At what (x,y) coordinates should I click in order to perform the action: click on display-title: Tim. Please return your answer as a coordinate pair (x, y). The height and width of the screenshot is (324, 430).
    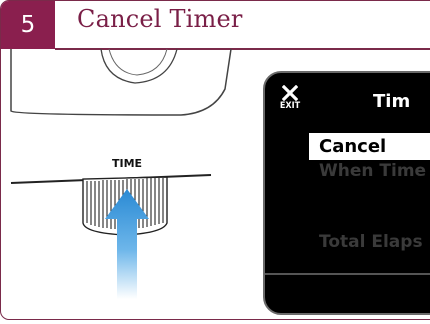
    Looking at the image, I should click on (392, 101).